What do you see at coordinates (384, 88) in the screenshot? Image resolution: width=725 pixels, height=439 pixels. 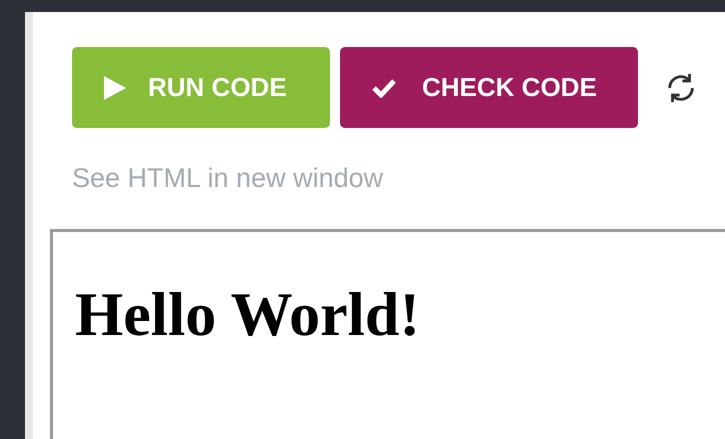 I see `checkmark-icon` at bounding box center [384, 88].